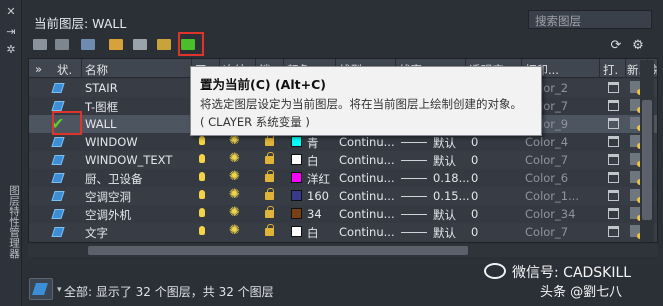  What do you see at coordinates (108, 215) in the screenshot?
I see `layer-name: 空调外机` at bounding box center [108, 215].